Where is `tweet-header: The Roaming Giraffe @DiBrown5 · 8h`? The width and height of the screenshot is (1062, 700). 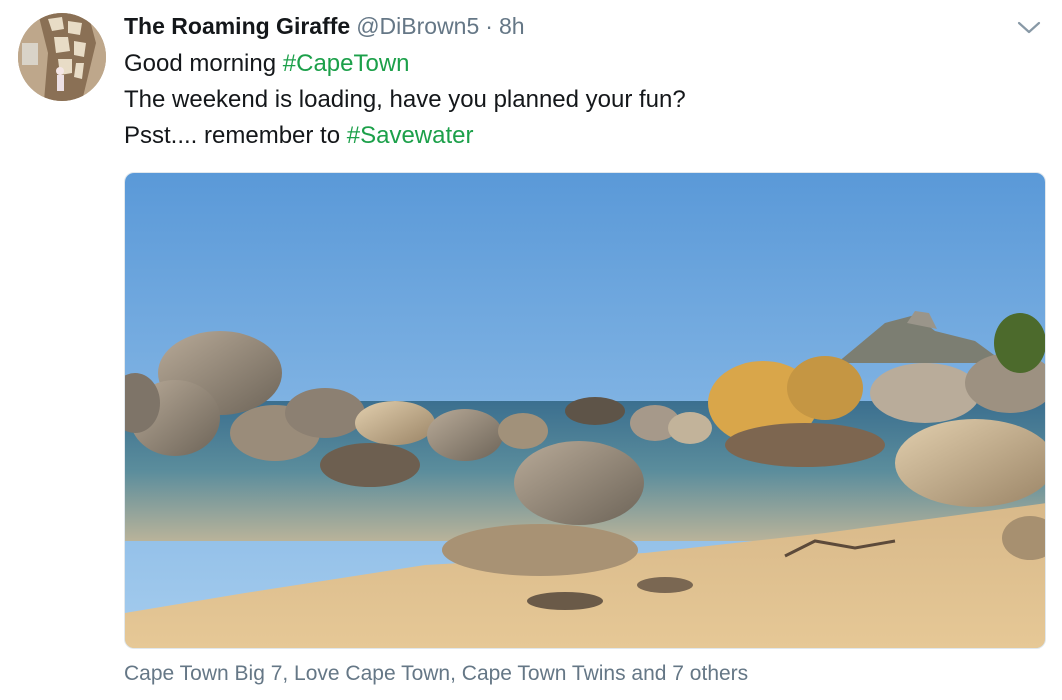 tweet-header: The Roaming Giraffe @DiBrown5 · 8h is located at coordinates (585, 26).